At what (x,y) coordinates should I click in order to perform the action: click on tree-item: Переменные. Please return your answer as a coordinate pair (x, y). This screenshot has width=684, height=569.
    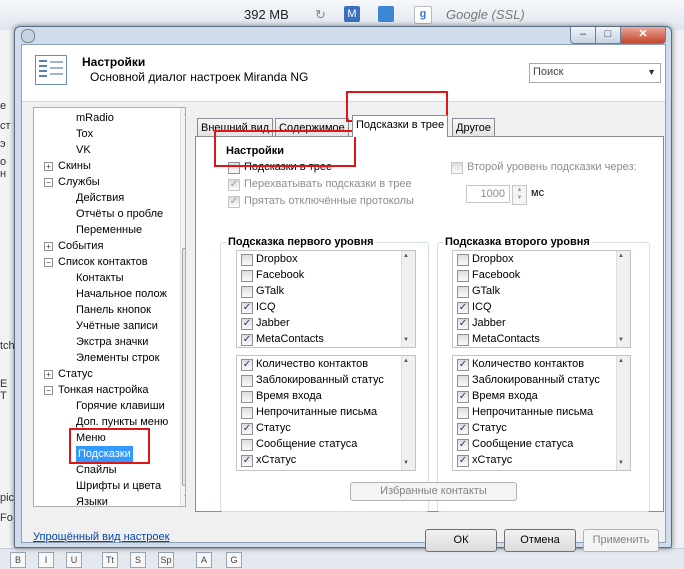
    Looking at the image, I should click on (109, 230).